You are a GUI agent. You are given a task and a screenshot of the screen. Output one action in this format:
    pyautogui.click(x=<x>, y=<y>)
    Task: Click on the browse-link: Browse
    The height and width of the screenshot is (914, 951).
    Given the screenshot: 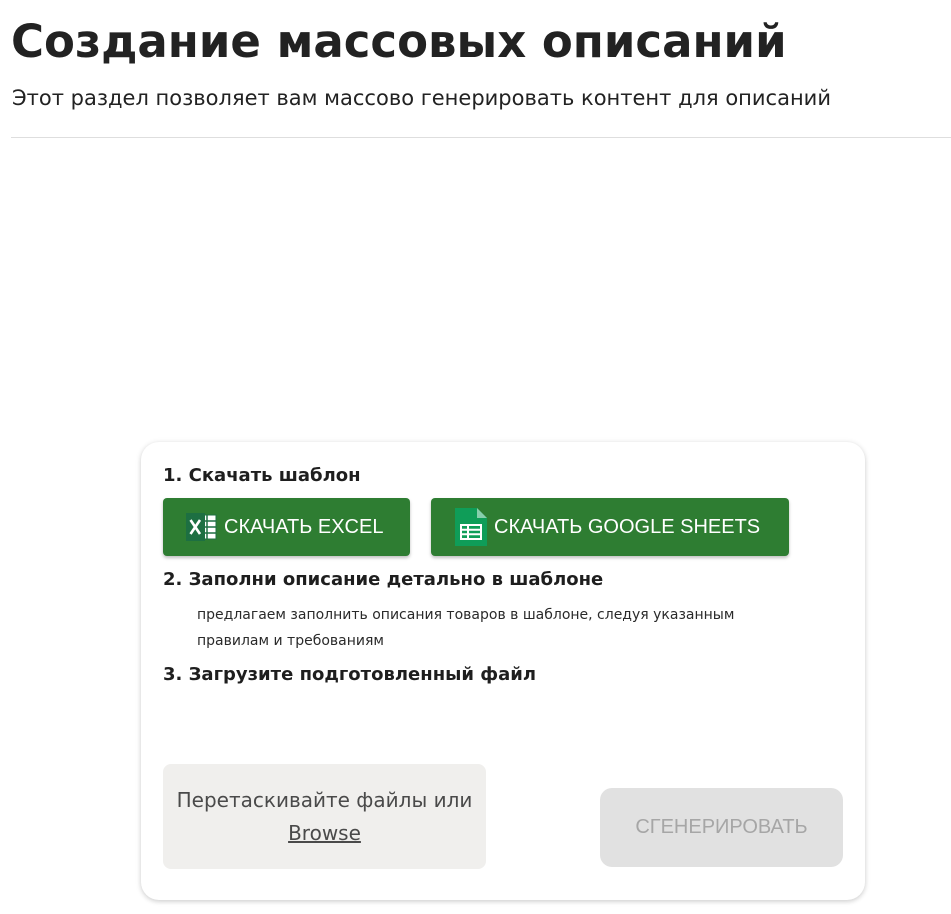 What is the action you would take?
    pyautogui.click(x=324, y=833)
    